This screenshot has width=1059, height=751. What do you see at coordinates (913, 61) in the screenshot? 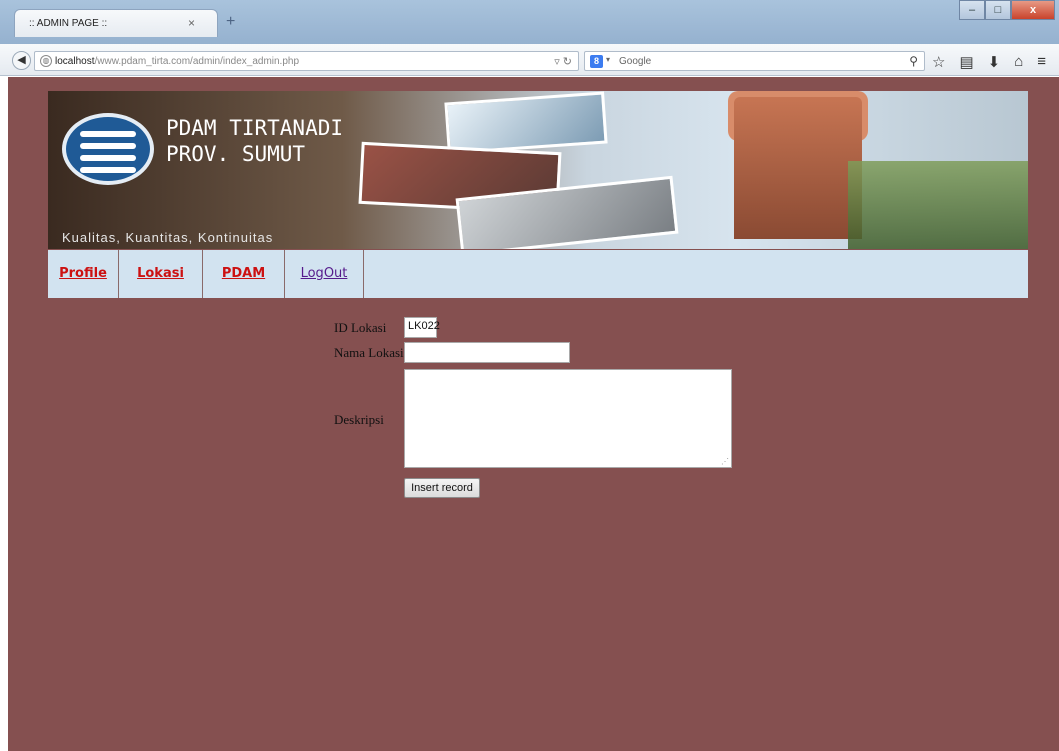
I see `search-icon: ⚲` at bounding box center [913, 61].